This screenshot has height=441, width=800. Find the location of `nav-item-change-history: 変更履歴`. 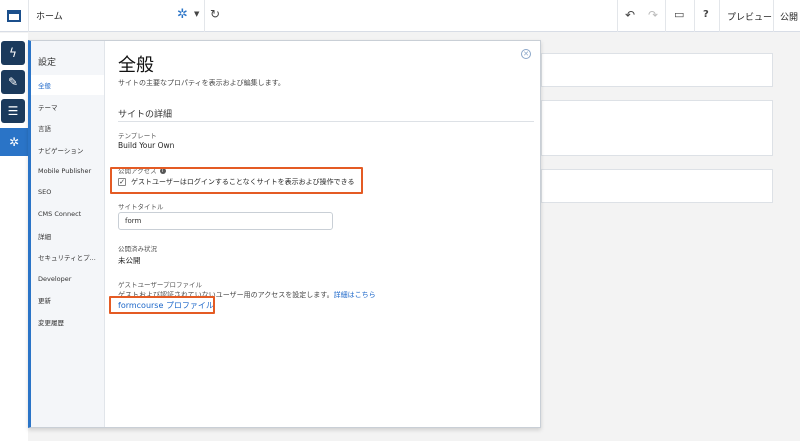

nav-item-change-history: 変更履歴 is located at coordinates (67, 322).